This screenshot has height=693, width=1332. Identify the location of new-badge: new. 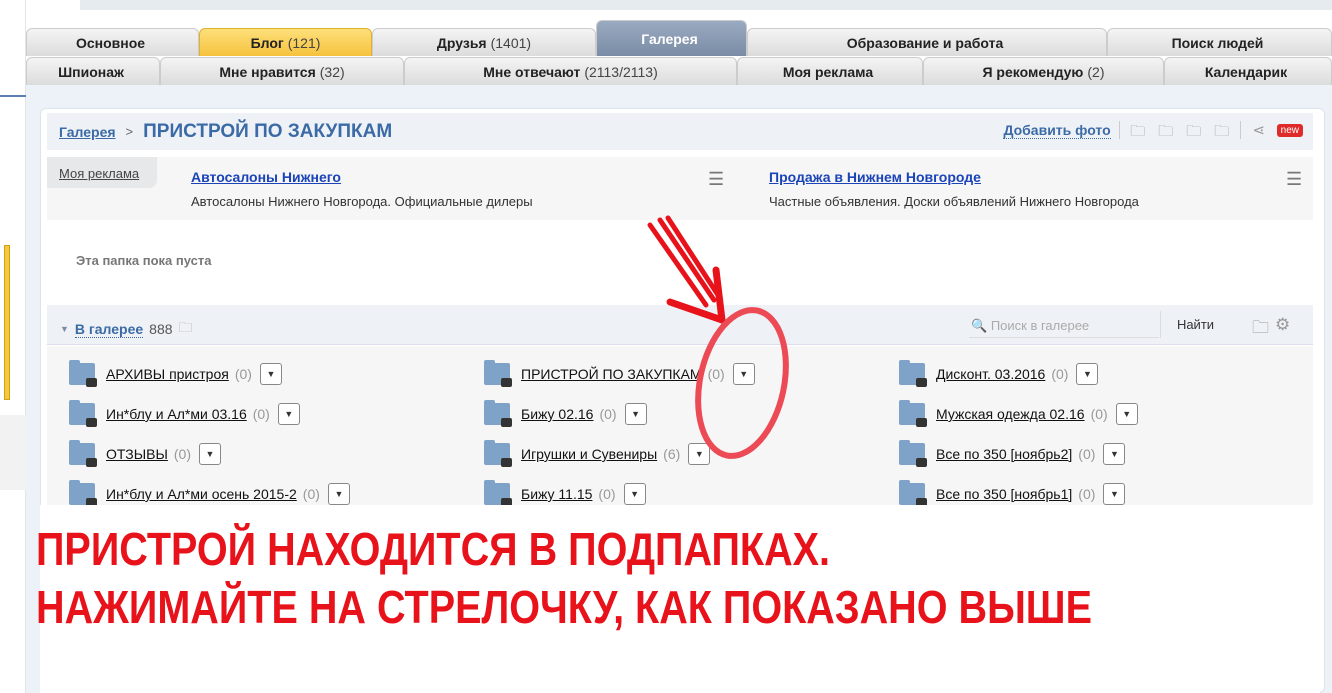
(1289, 130).